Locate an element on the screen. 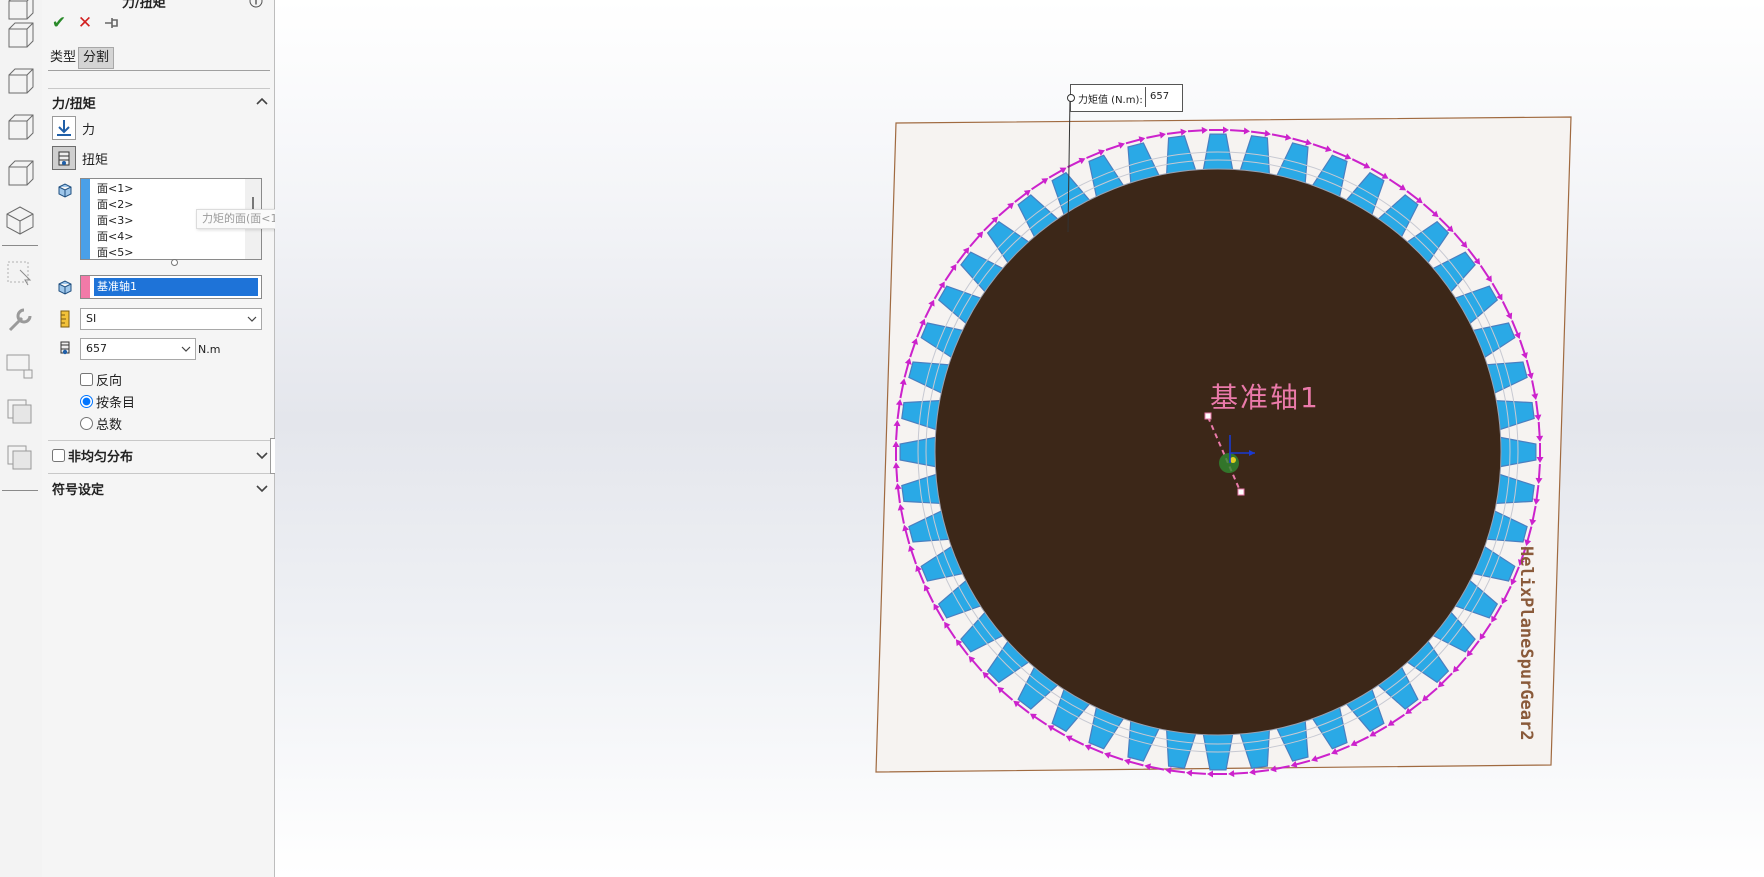 Image resolution: width=1764 pixels, height=877 pixels. list-item: 面<4> is located at coordinates (115, 237).